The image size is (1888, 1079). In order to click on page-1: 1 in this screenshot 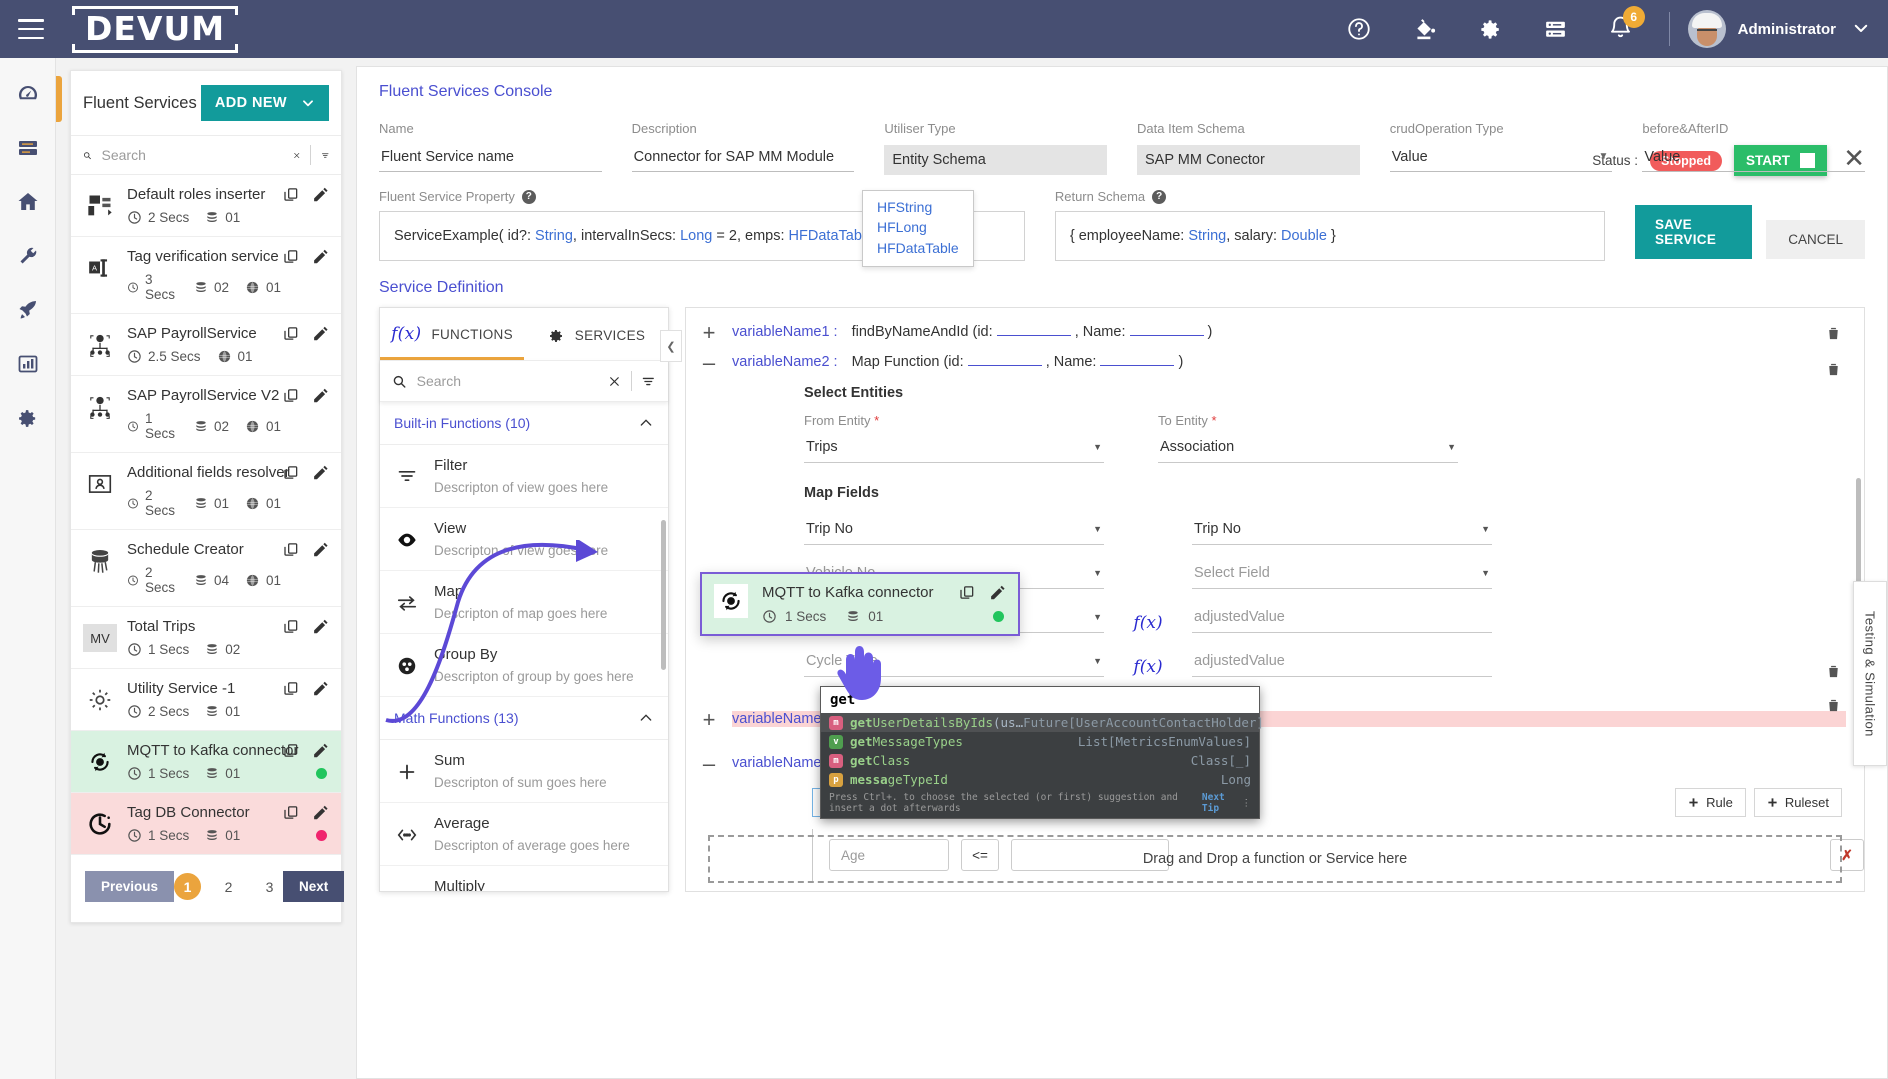, I will do `click(188, 886)`.